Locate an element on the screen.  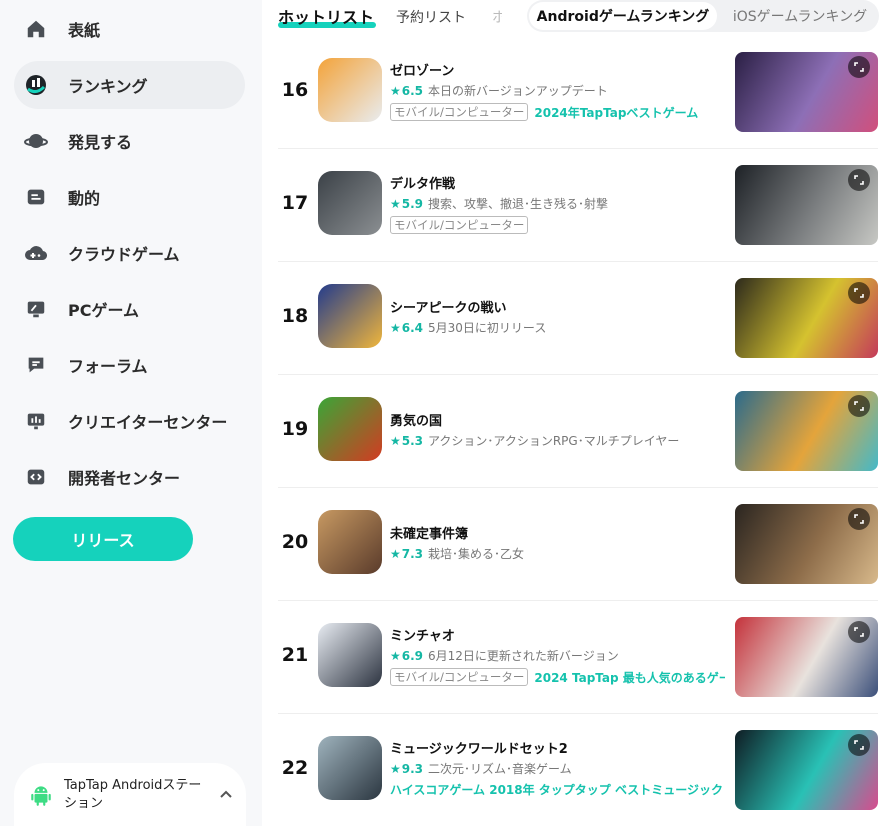
award-label: 2024 TapTap 最も人気のあるゲー is located at coordinates (629, 677).